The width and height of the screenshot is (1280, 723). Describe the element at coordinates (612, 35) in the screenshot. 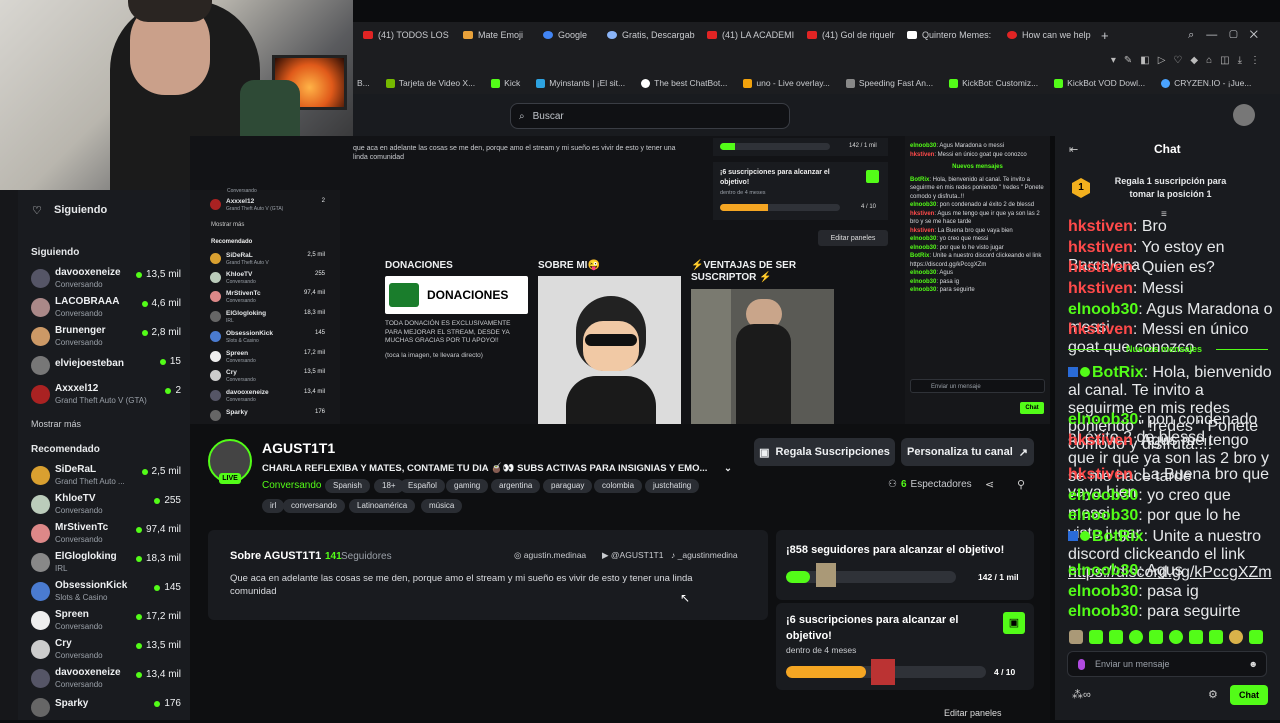

I see `globe-icon` at that location.